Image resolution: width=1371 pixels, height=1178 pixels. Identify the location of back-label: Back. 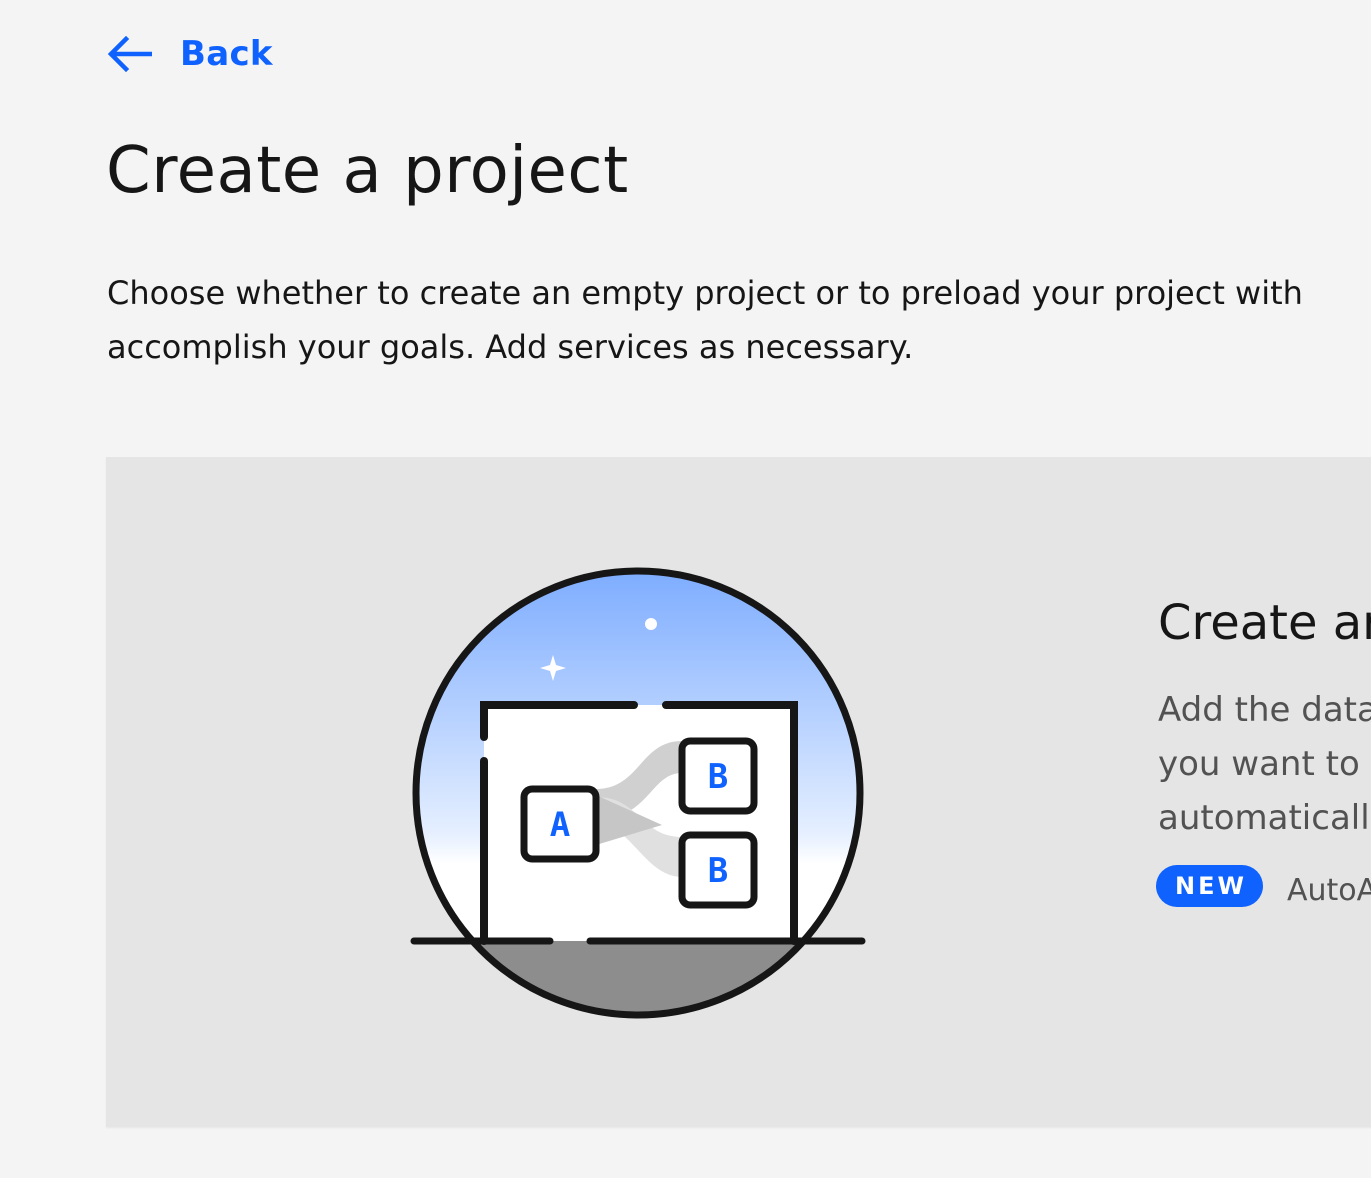
(226, 54).